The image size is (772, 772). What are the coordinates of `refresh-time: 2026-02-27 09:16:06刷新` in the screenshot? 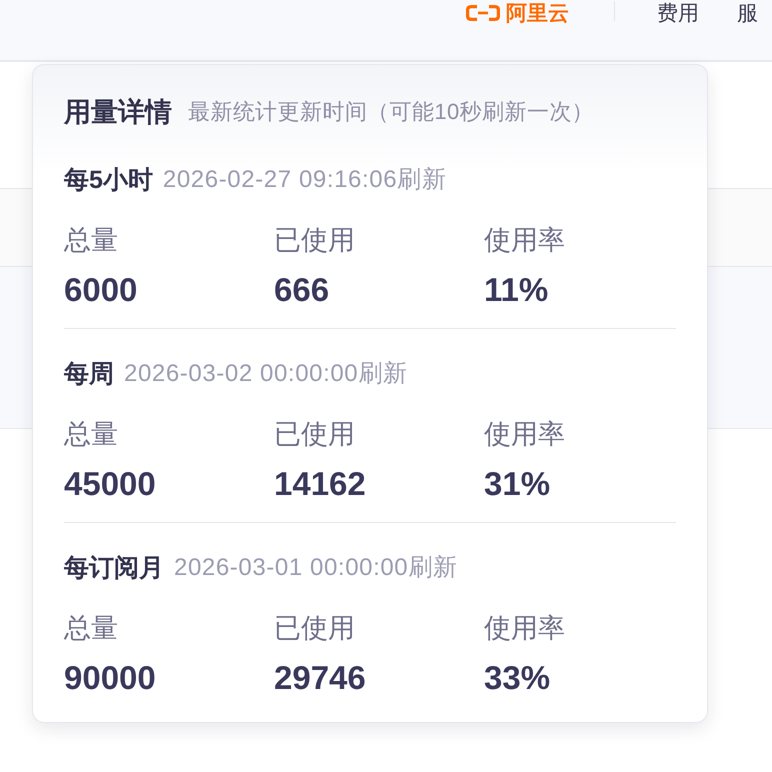 It's located at (304, 180).